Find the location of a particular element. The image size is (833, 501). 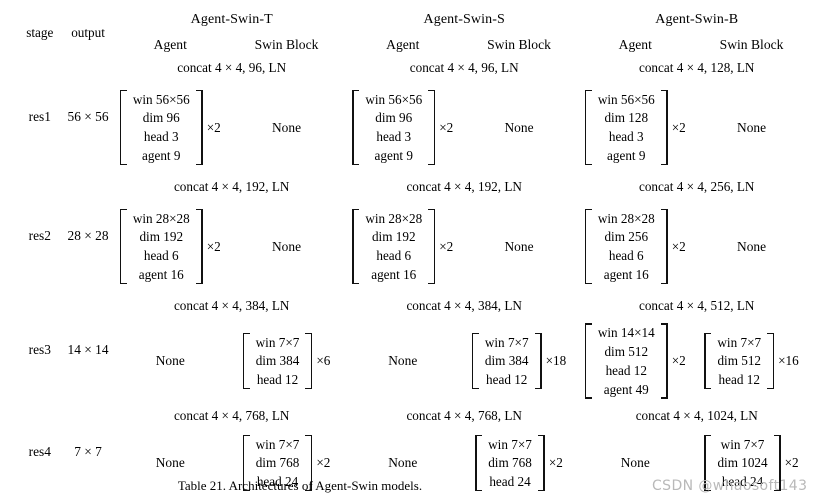

matrix-line: head 3 is located at coordinates (626, 137).